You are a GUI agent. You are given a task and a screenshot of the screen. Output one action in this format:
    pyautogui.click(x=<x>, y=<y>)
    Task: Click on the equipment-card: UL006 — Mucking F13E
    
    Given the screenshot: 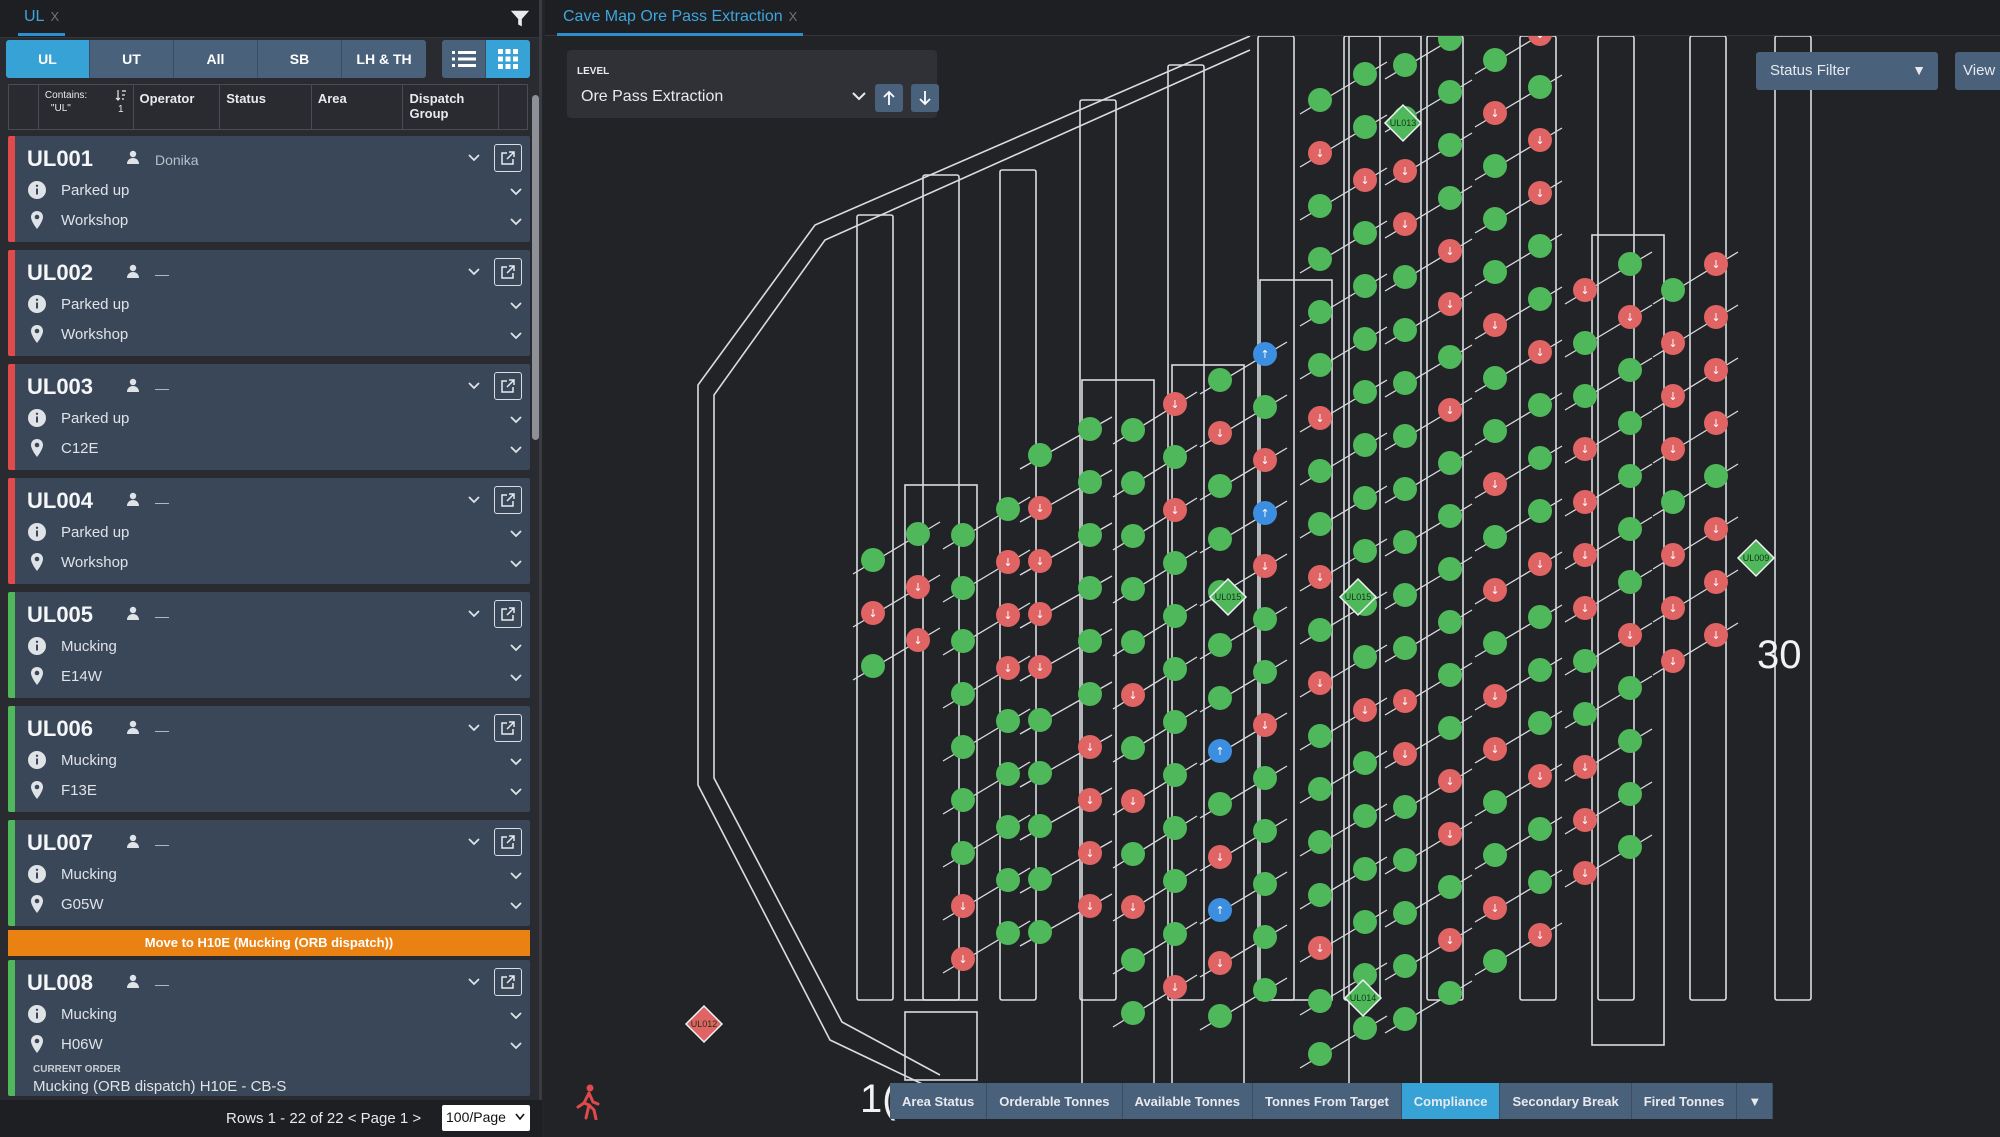 What is the action you would take?
    pyautogui.click(x=269, y=759)
    